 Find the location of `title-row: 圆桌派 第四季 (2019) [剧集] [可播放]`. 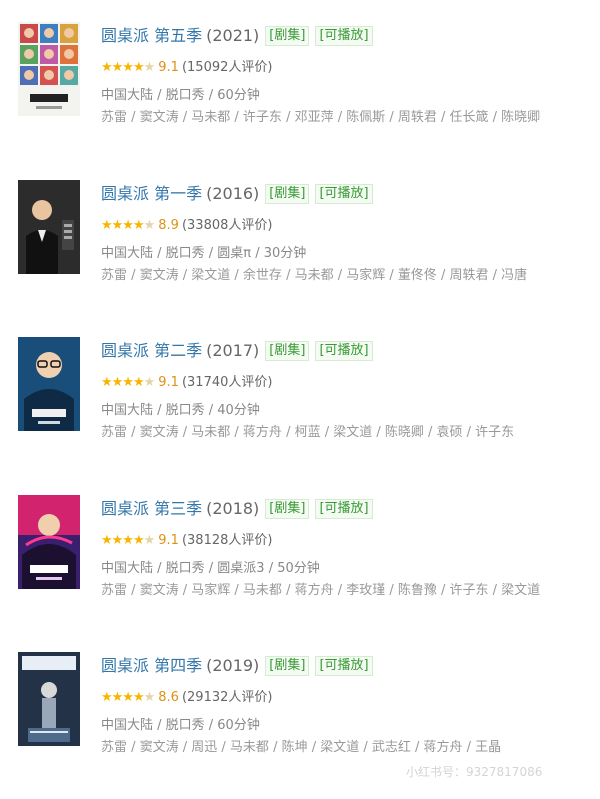

title-row: 圆桌派 第四季 (2019) [剧集] [可播放] is located at coordinates (237, 666).